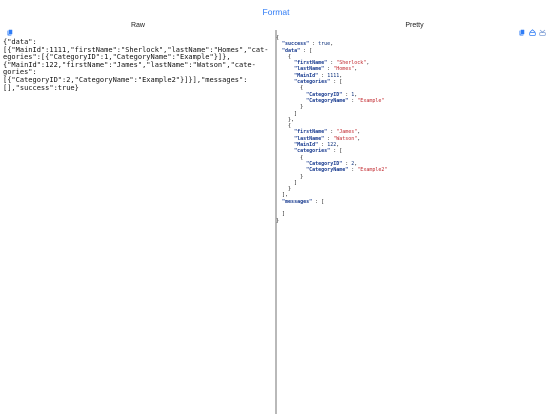 This screenshot has height=414, width=552. I want to click on pretty-line: "lastName" : "Homes",, so click(316, 69).